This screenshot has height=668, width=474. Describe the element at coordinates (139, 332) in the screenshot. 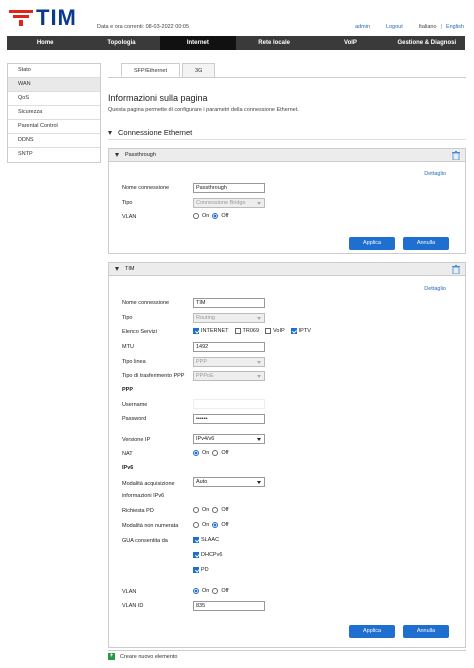

I see `services-label: Elenco Servizi` at that location.